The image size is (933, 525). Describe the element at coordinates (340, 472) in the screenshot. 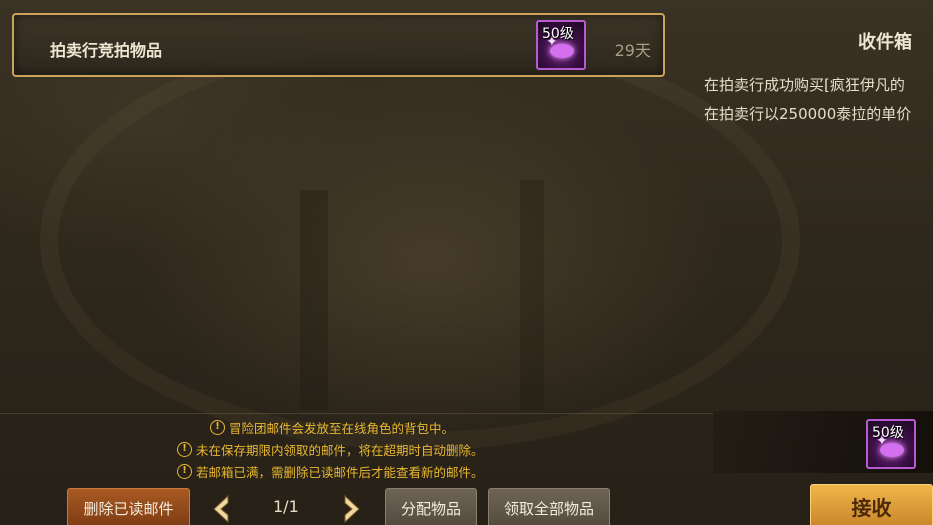

I see `notice-text: 若邮箱已满，需删除已读邮件后才能查看新的邮件。` at that location.